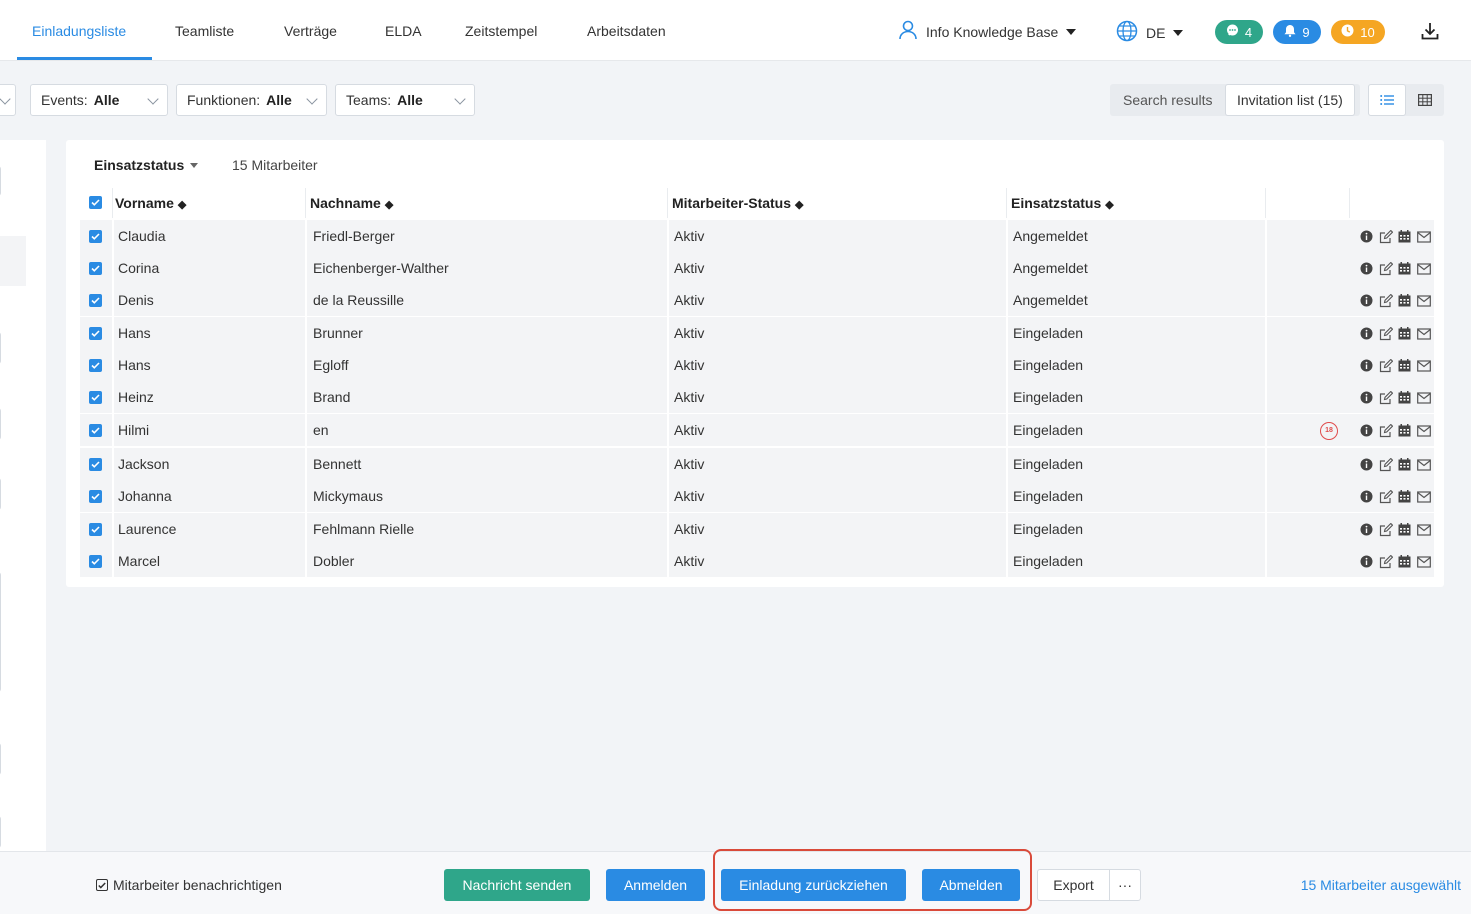 The width and height of the screenshot is (1471, 914). Describe the element at coordinates (757, 333) in the screenshot. I see `table-row: Hans Brunner Aktiv Eingeladen` at that location.